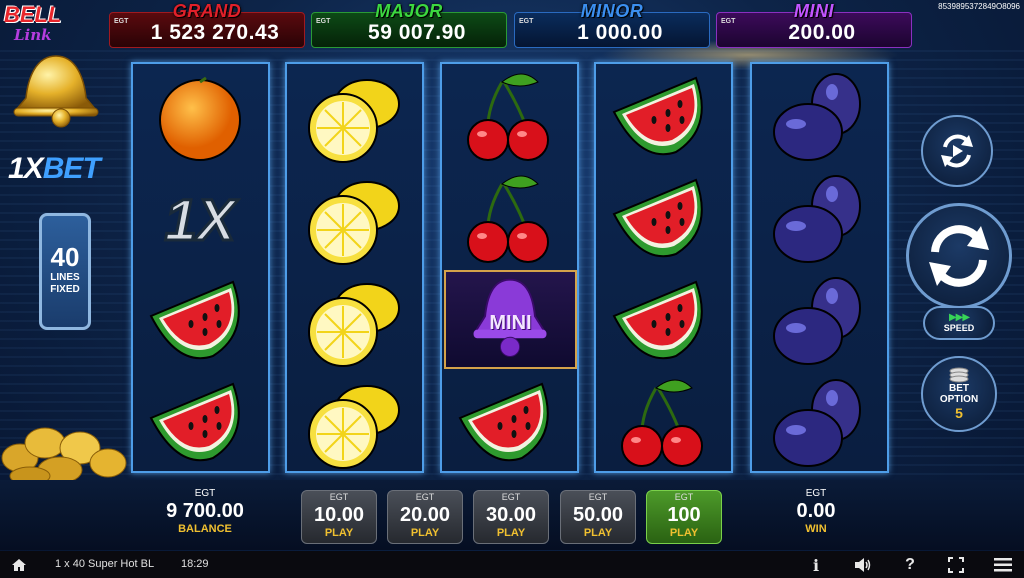  I want to click on lines-fixed-label: FIXED, so click(65, 289).